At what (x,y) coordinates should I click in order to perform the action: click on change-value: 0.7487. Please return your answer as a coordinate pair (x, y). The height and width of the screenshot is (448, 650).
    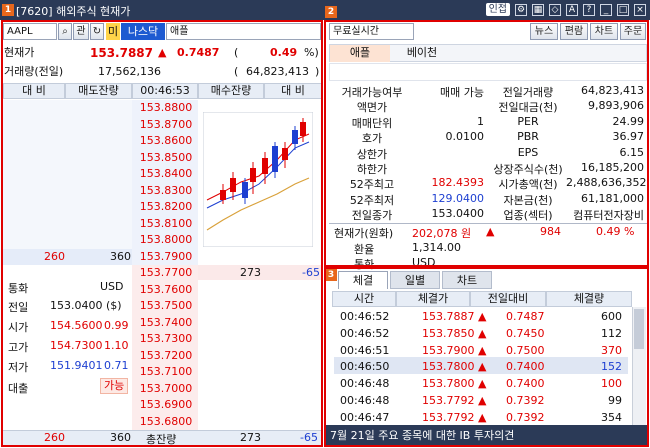
    Looking at the image, I should click on (198, 52).